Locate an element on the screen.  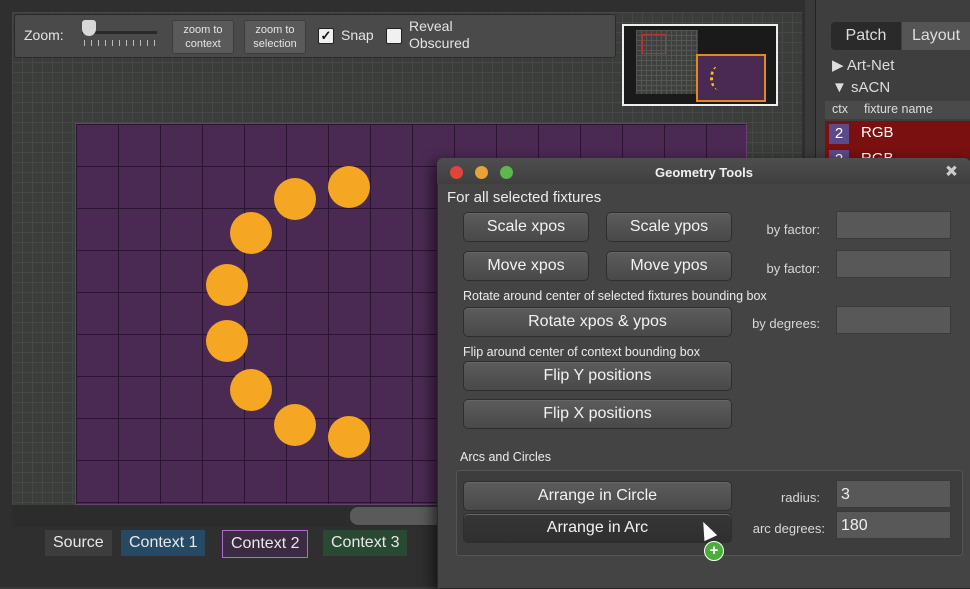
tab-source: Source is located at coordinates (78, 543).